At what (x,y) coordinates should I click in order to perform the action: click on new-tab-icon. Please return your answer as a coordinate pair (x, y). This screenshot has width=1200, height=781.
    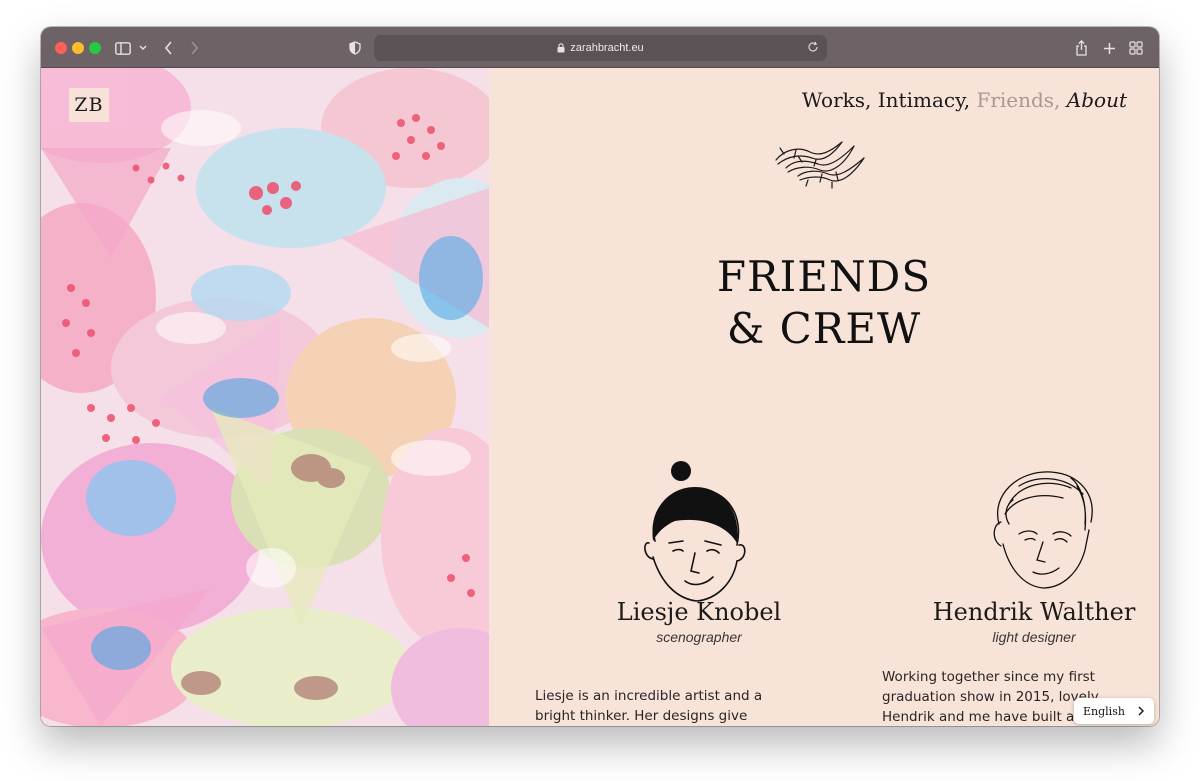
    Looking at the image, I should click on (1109, 48).